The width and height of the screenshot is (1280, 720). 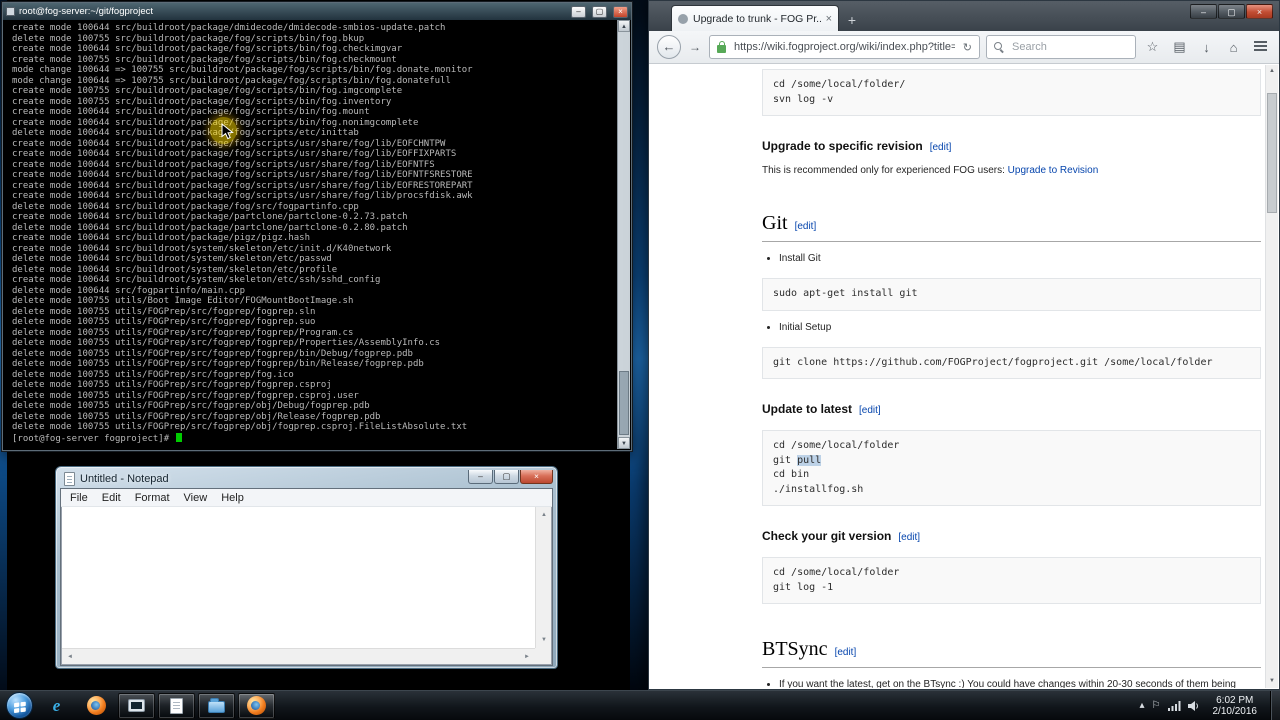 I want to click on terminal-app-icon, so click(x=10, y=11).